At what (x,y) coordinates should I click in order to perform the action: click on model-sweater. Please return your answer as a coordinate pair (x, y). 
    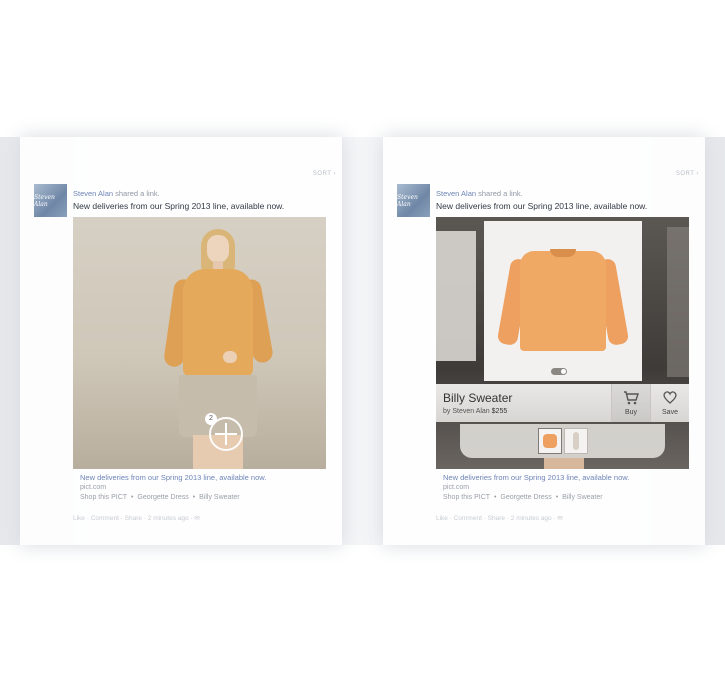
    Looking at the image, I should click on (218, 323).